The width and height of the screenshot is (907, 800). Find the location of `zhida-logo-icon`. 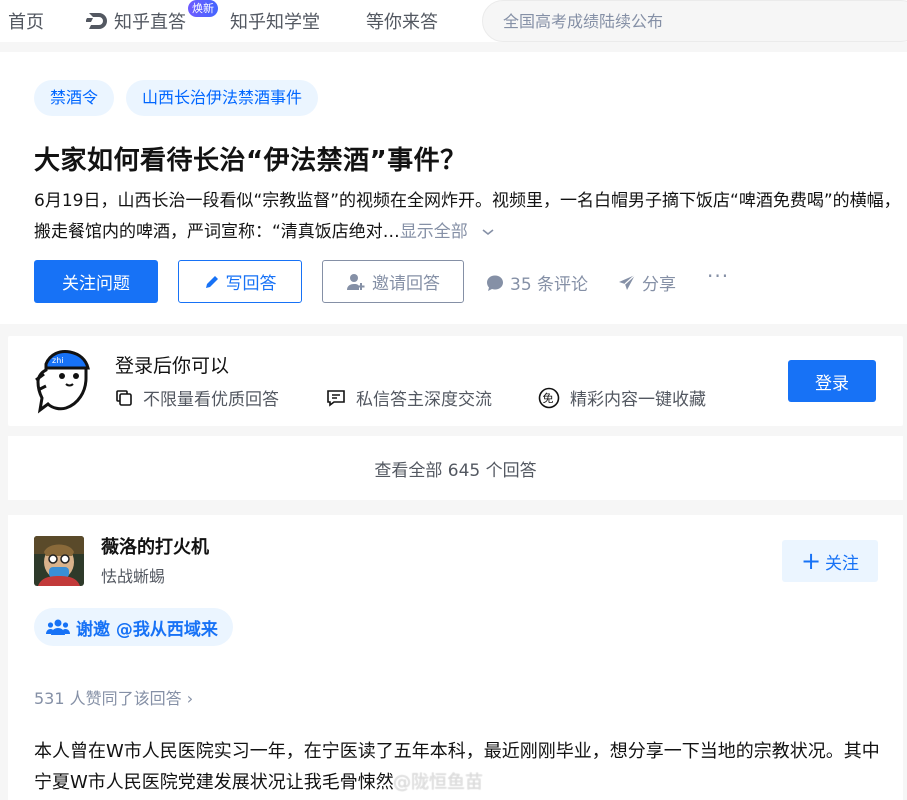

zhida-logo-icon is located at coordinates (96, 21).